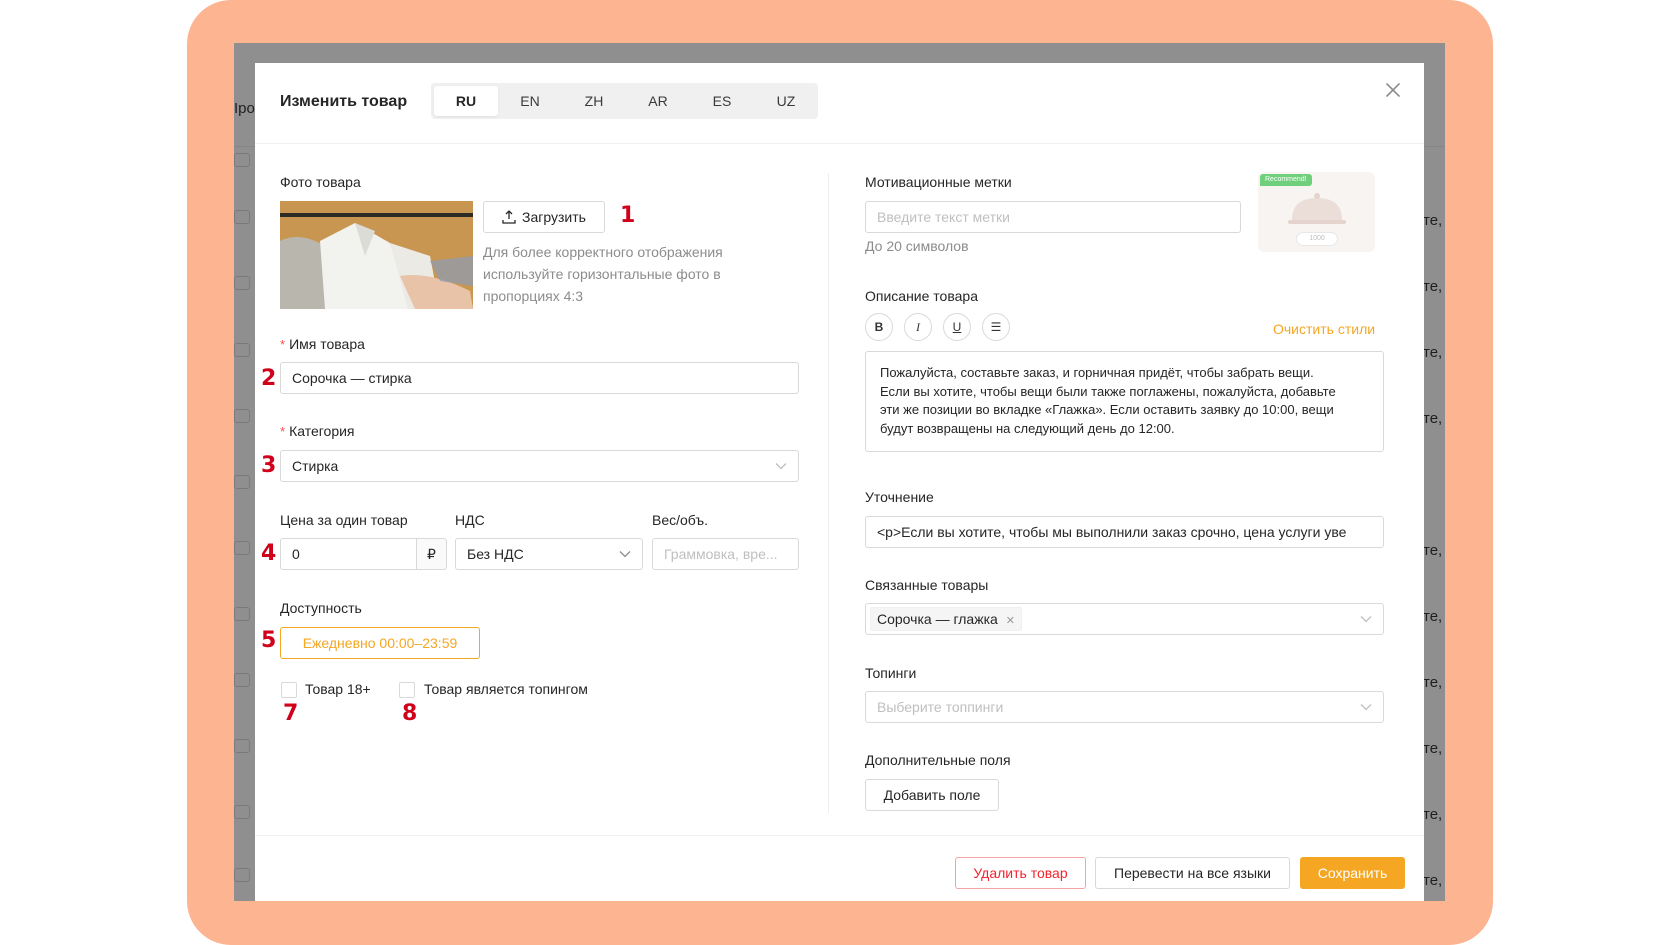  What do you see at coordinates (786, 101) in the screenshot?
I see `tab-uz: UZ` at bounding box center [786, 101].